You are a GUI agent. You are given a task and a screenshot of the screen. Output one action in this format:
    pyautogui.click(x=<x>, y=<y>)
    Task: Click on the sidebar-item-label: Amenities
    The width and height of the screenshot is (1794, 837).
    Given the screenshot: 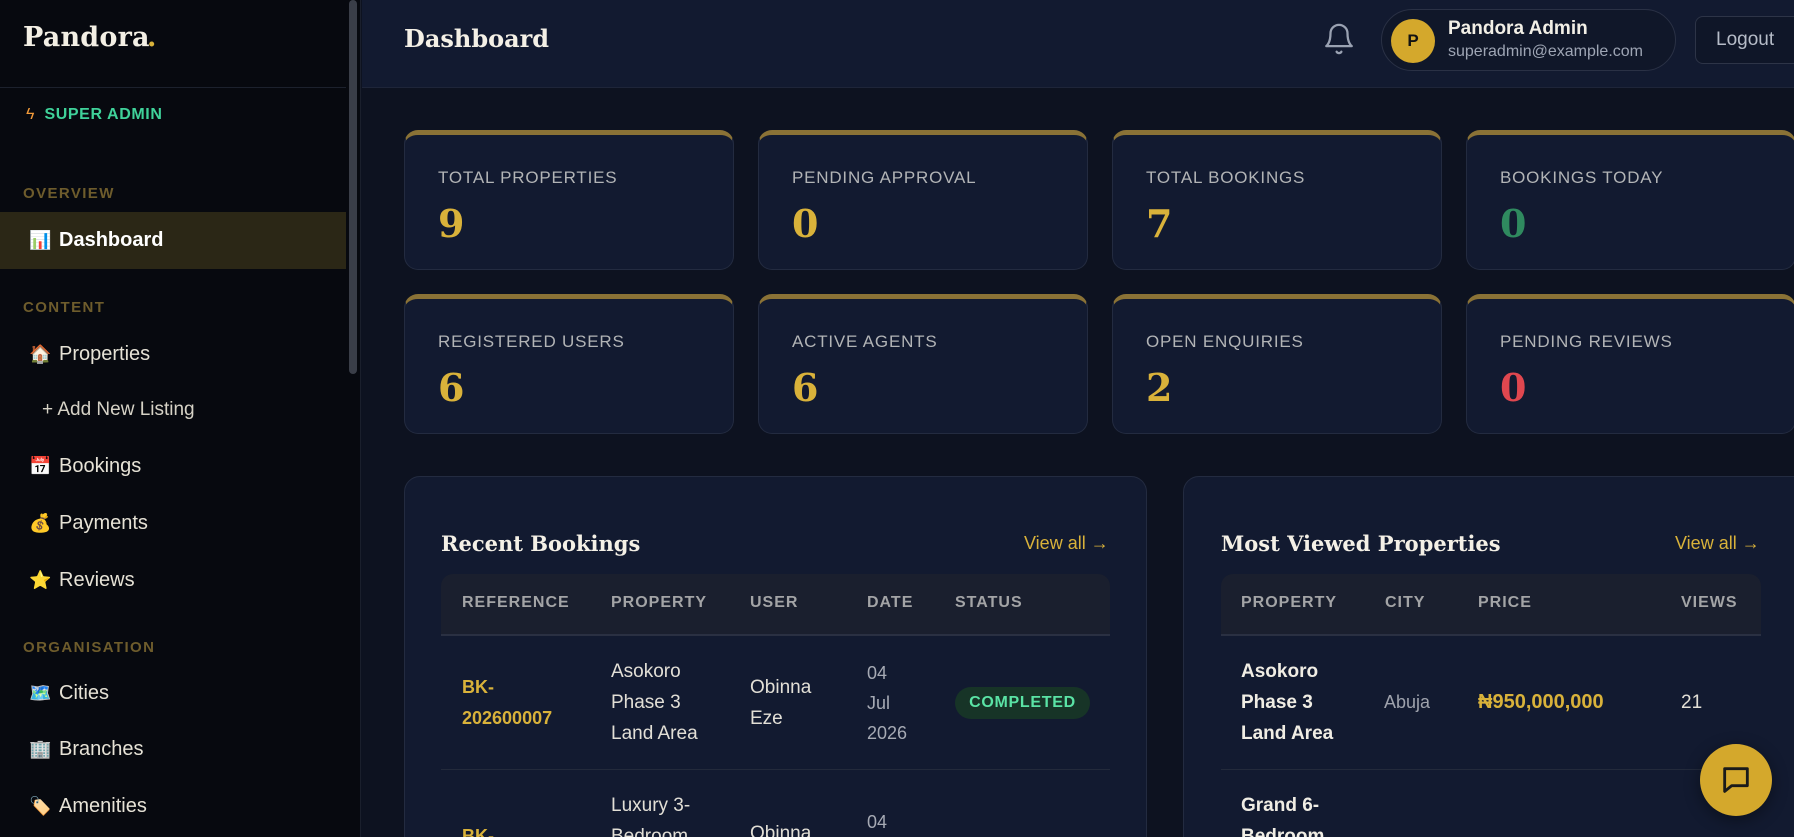 What is the action you would take?
    pyautogui.click(x=103, y=806)
    